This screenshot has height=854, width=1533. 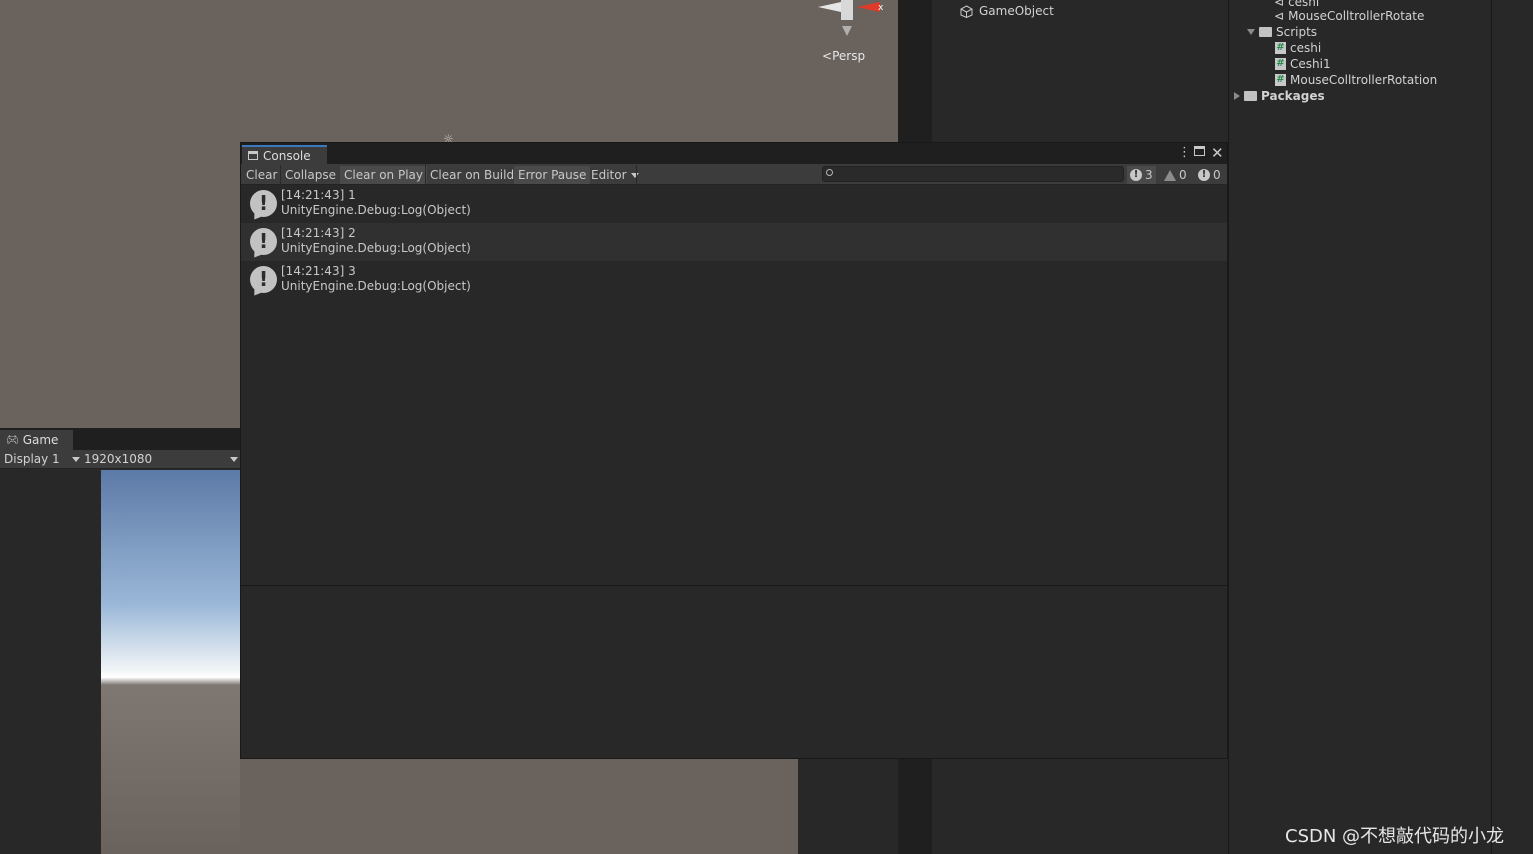 I want to click on game-render-view, so click(x=170, y=662).